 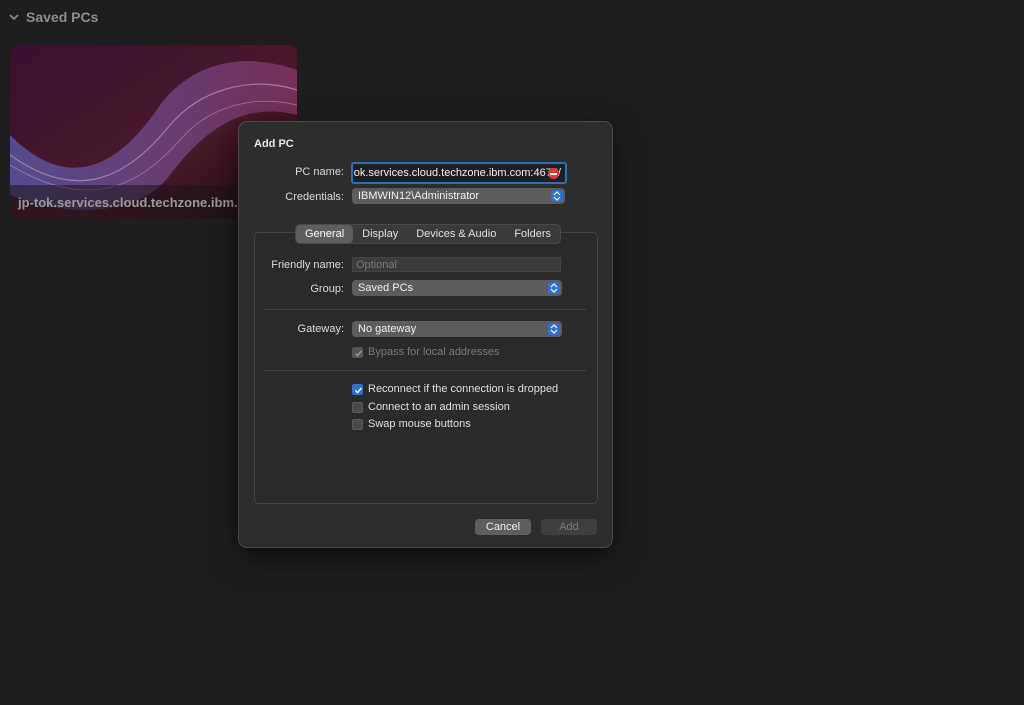 I want to click on bypass-checkbox-row: Bypass for local addresses, so click(x=425, y=352).